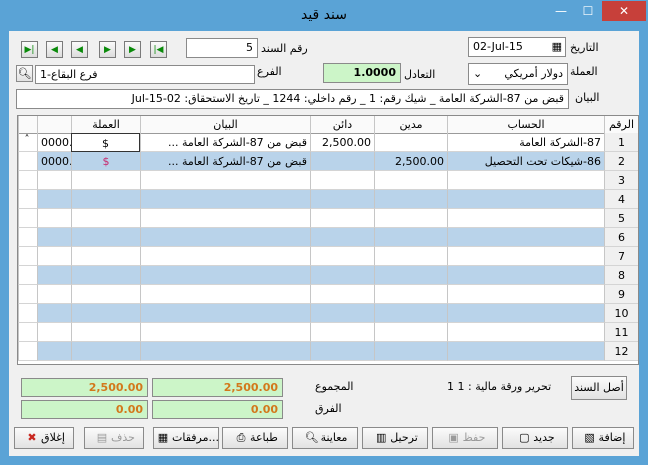 This screenshot has width=648, height=465. What do you see at coordinates (29, 49) in the screenshot?
I see `first-record-button: ▶|` at bounding box center [29, 49].